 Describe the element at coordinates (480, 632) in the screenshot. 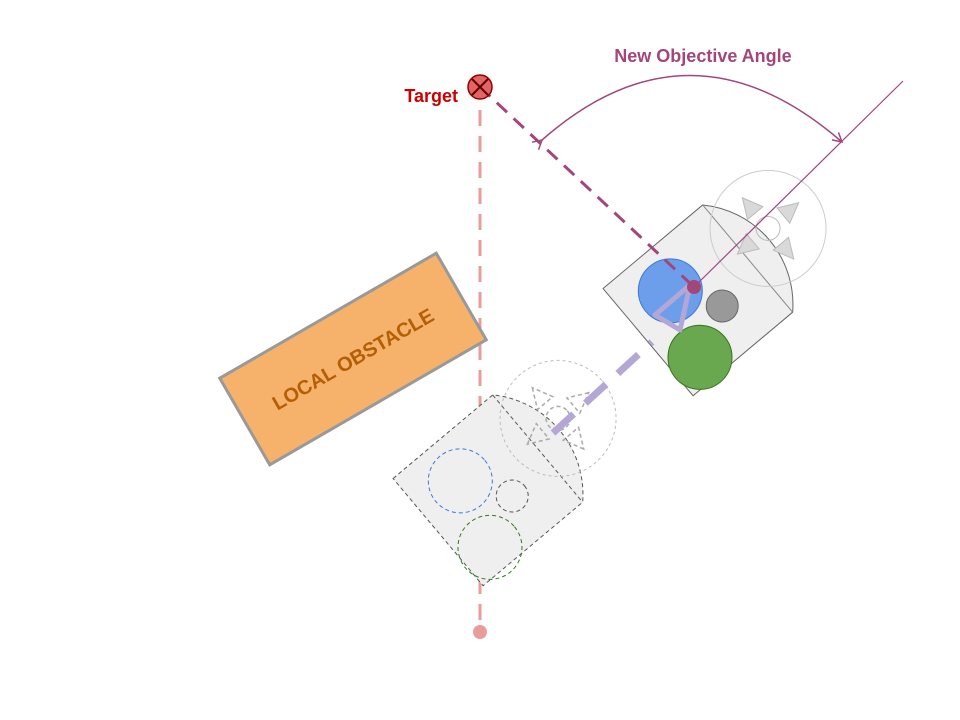

I see `start-point` at that location.